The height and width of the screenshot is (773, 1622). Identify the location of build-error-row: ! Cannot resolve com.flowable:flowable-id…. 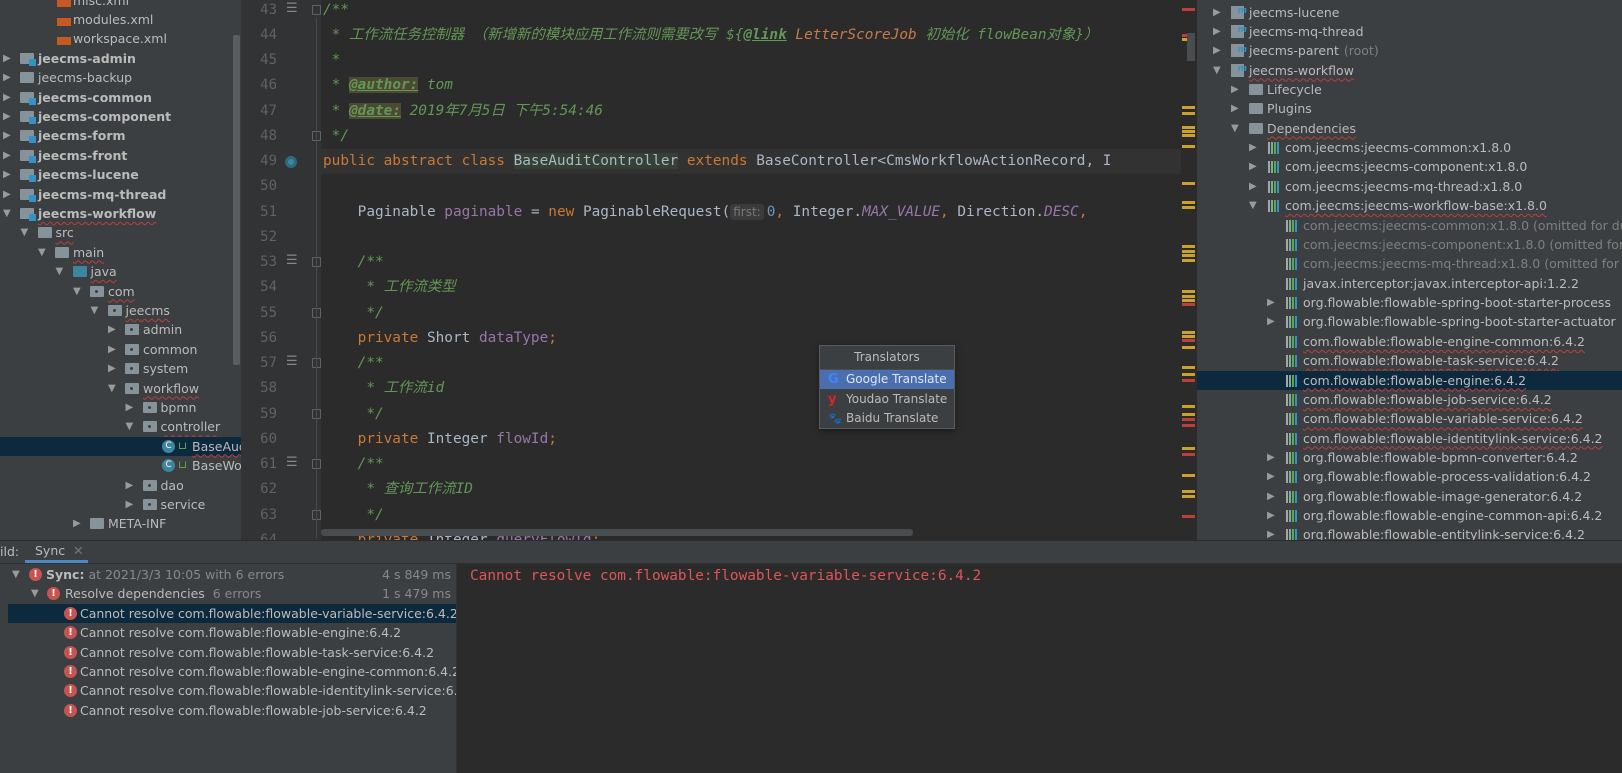
(243, 690).